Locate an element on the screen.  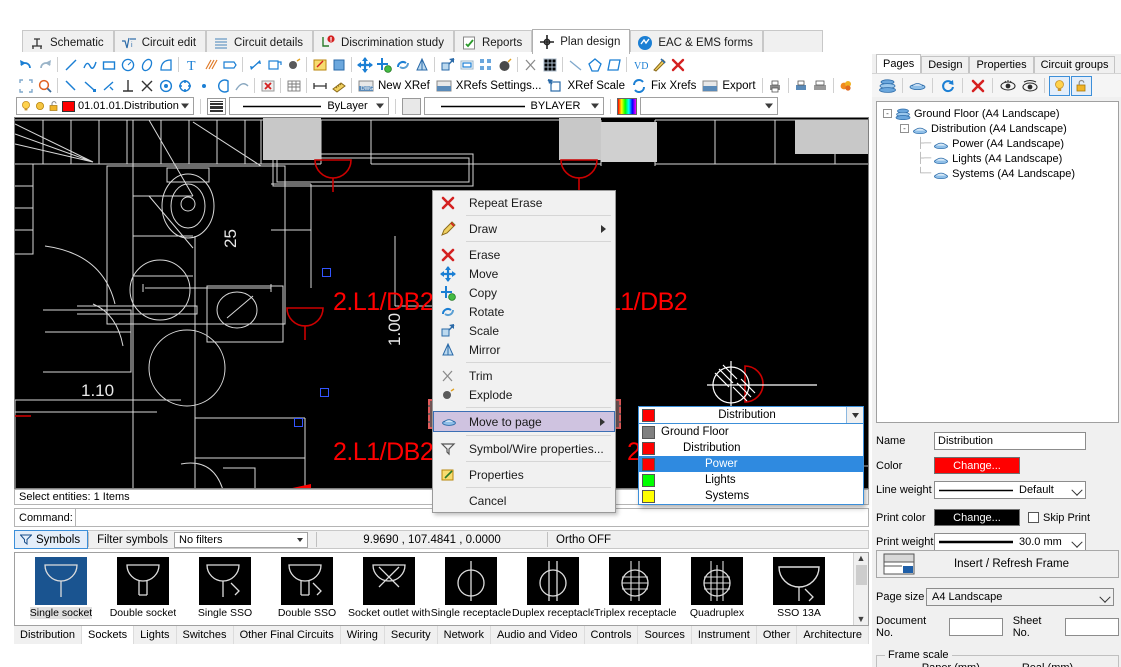
tree-item: ├─ Power (A4 Landscape) is located at coordinates (997, 143).